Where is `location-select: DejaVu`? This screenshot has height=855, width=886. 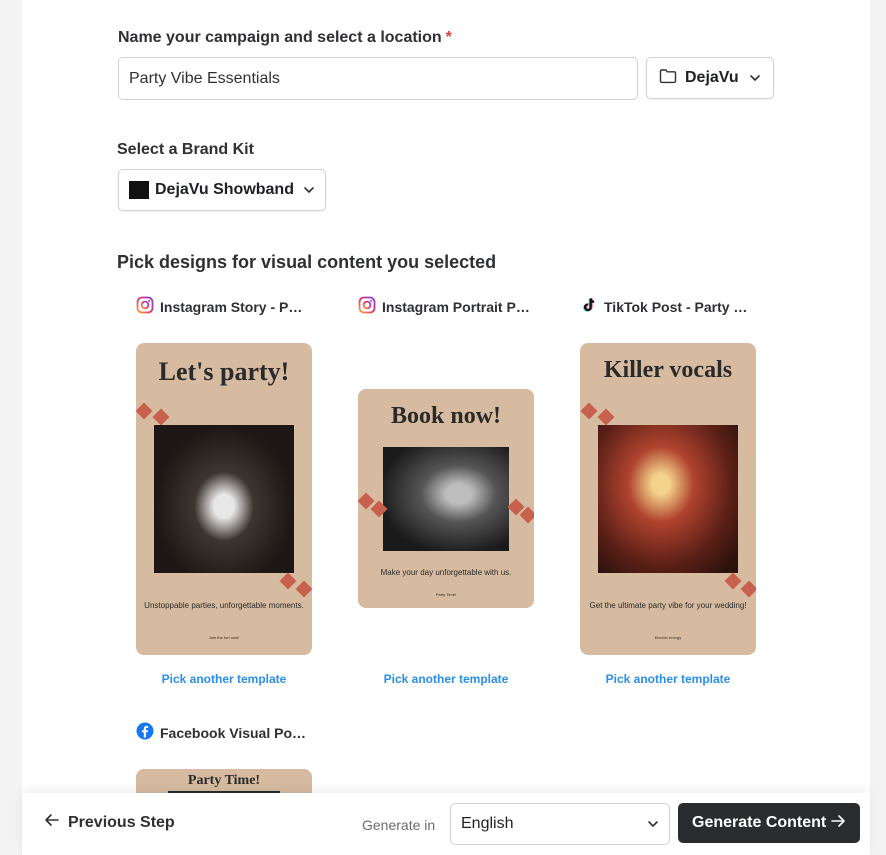 location-select: DejaVu is located at coordinates (710, 78).